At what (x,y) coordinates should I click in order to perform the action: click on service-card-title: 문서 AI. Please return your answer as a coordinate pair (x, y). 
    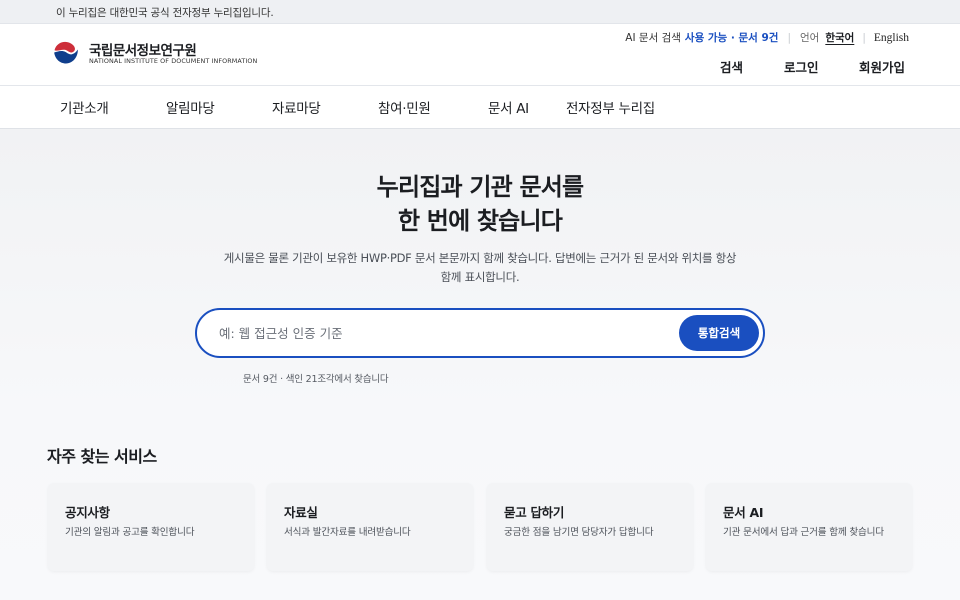
    Looking at the image, I should click on (743, 512).